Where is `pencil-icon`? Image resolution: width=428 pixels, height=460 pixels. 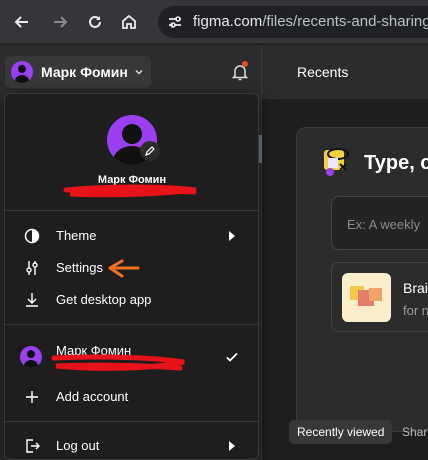 pencil-icon is located at coordinates (150, 151).